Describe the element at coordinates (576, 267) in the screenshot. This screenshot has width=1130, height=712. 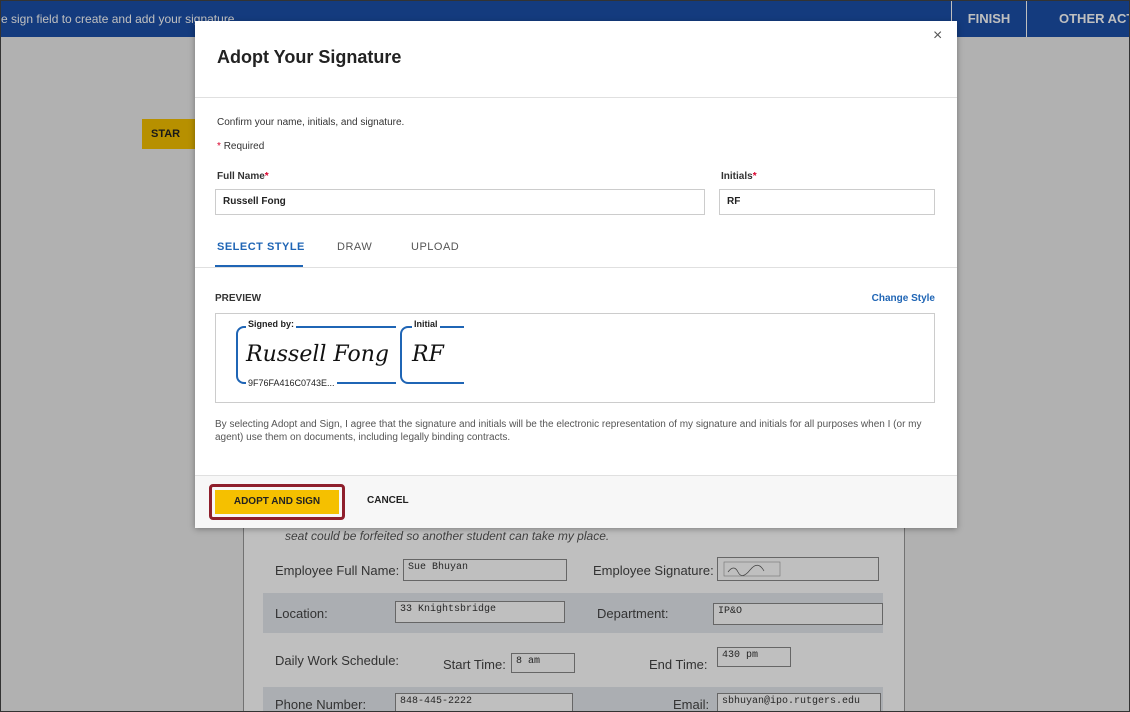
I see `tabs-divider` at that location.